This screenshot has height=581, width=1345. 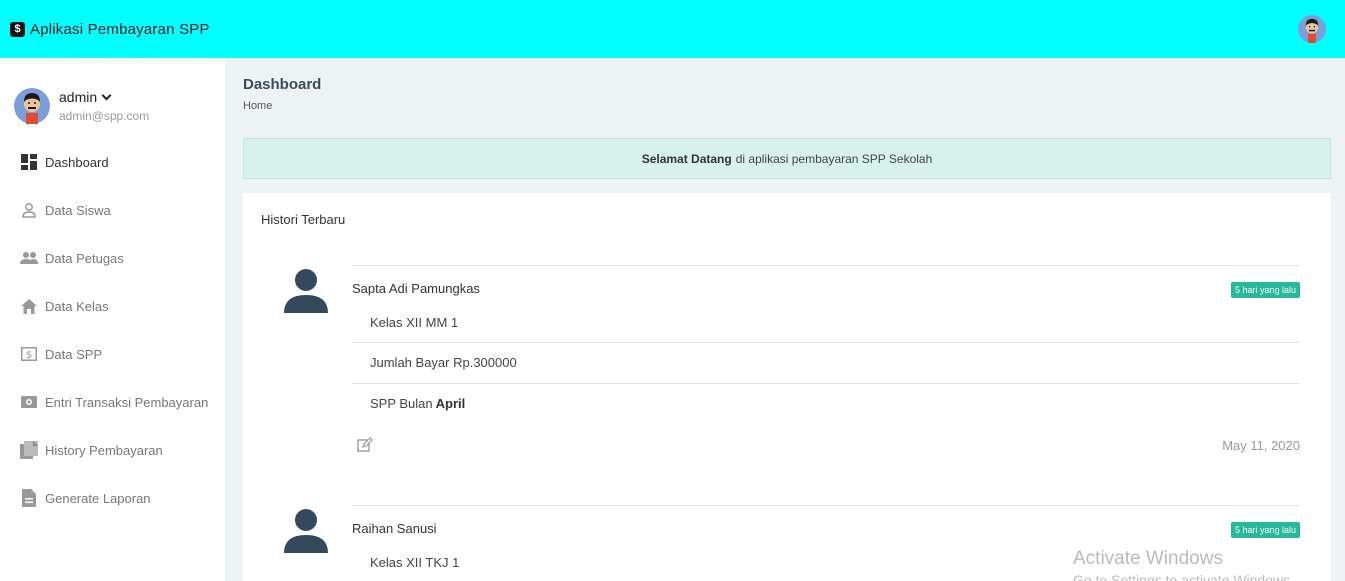 What do you see at coordinates (414, 322) in the screenshot?
I see `entry-kelas: Kelas XII MM 1` at bounding box center [414, 322].